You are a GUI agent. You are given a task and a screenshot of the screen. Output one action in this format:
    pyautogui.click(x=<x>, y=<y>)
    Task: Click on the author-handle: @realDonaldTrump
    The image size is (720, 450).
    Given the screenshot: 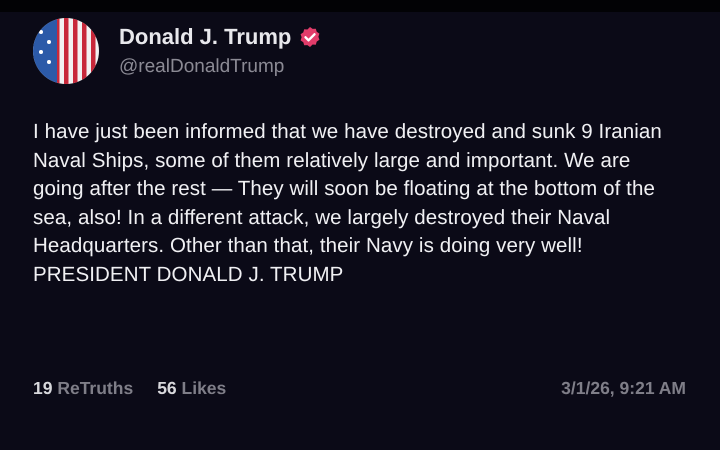 What is the action you would take?
    pyautogui.click(x=202, y=67)
    